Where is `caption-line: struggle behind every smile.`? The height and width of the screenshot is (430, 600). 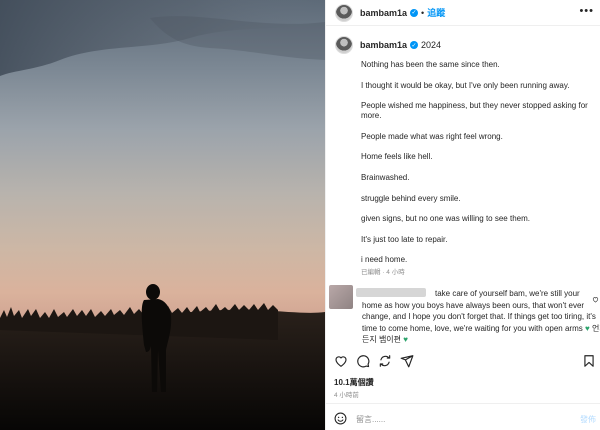
caption-line: struggle behind every smile. is located at coordinates (411, 198).